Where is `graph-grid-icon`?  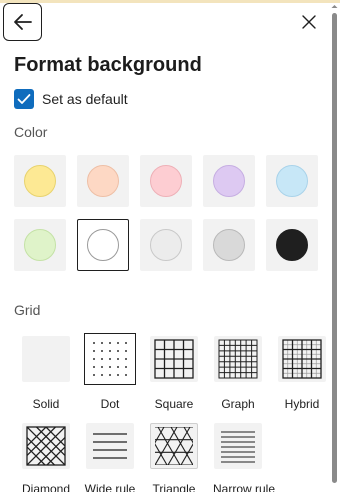 graph-grid-icon is located at coordinates (238, 359).